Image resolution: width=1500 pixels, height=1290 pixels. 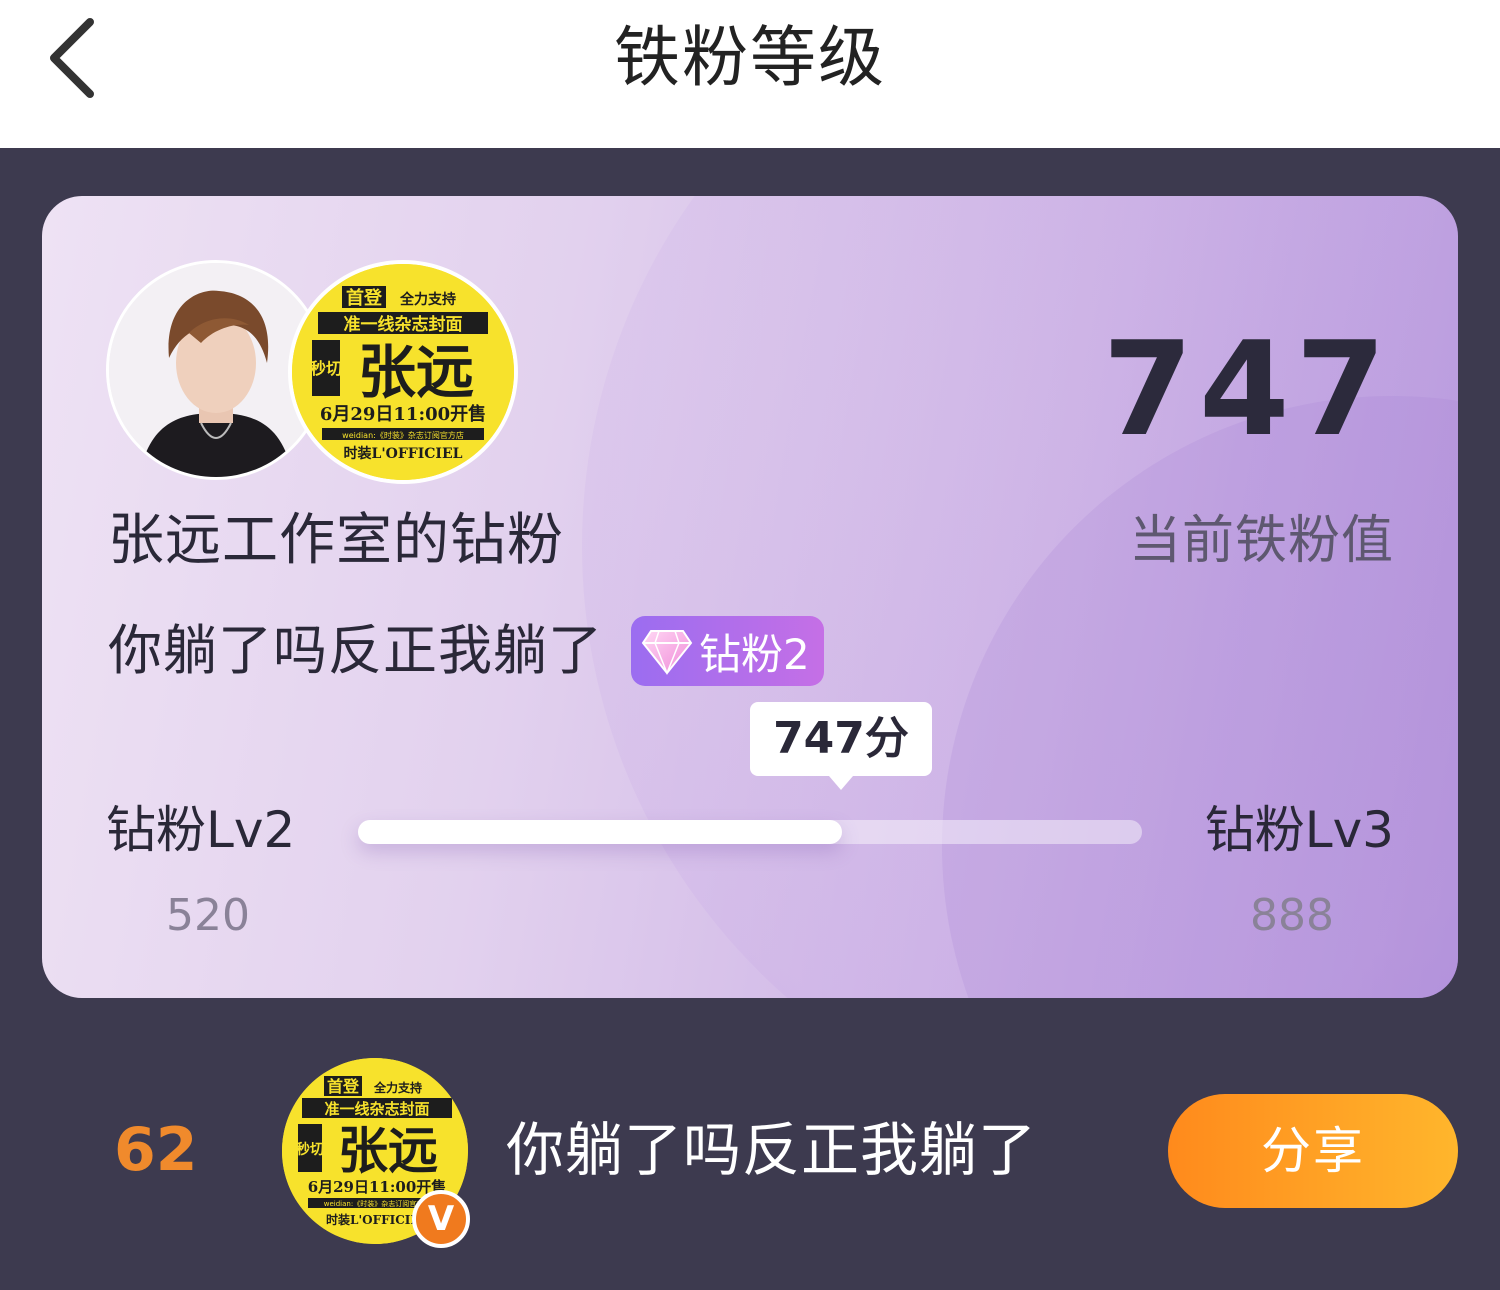 I want to click on level-progress-bar, so click(x=750, y=832).